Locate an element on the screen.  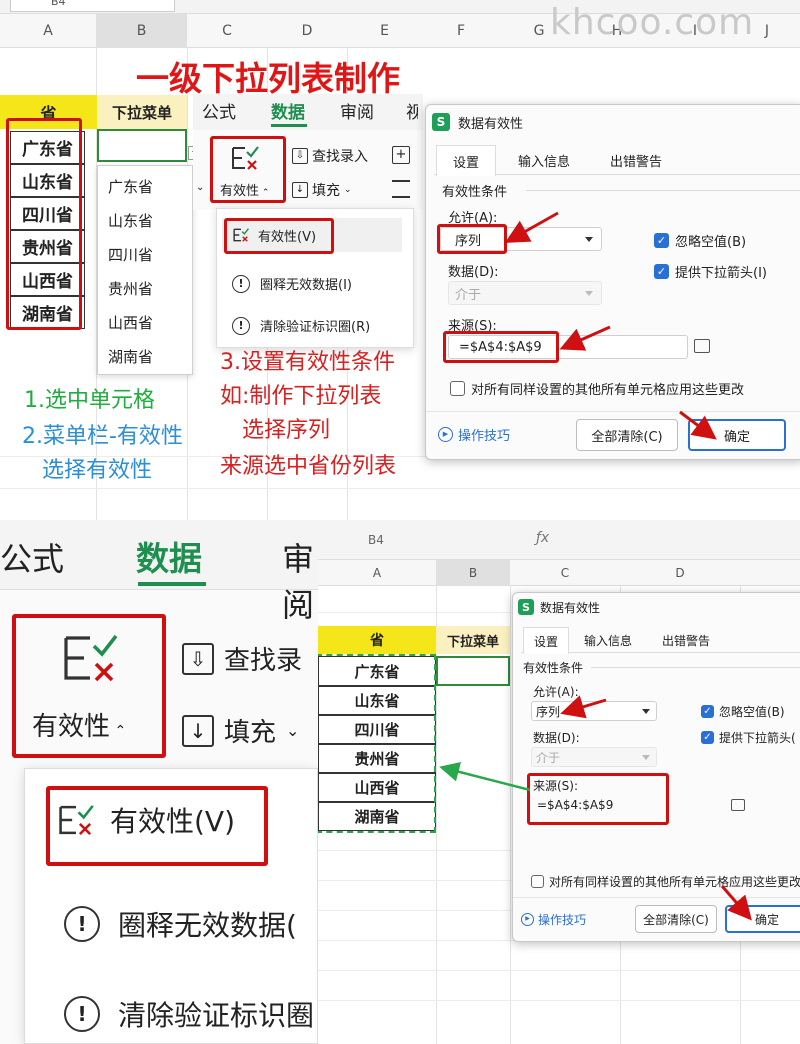
bottom-arrows is located at coordinates (595, 808).